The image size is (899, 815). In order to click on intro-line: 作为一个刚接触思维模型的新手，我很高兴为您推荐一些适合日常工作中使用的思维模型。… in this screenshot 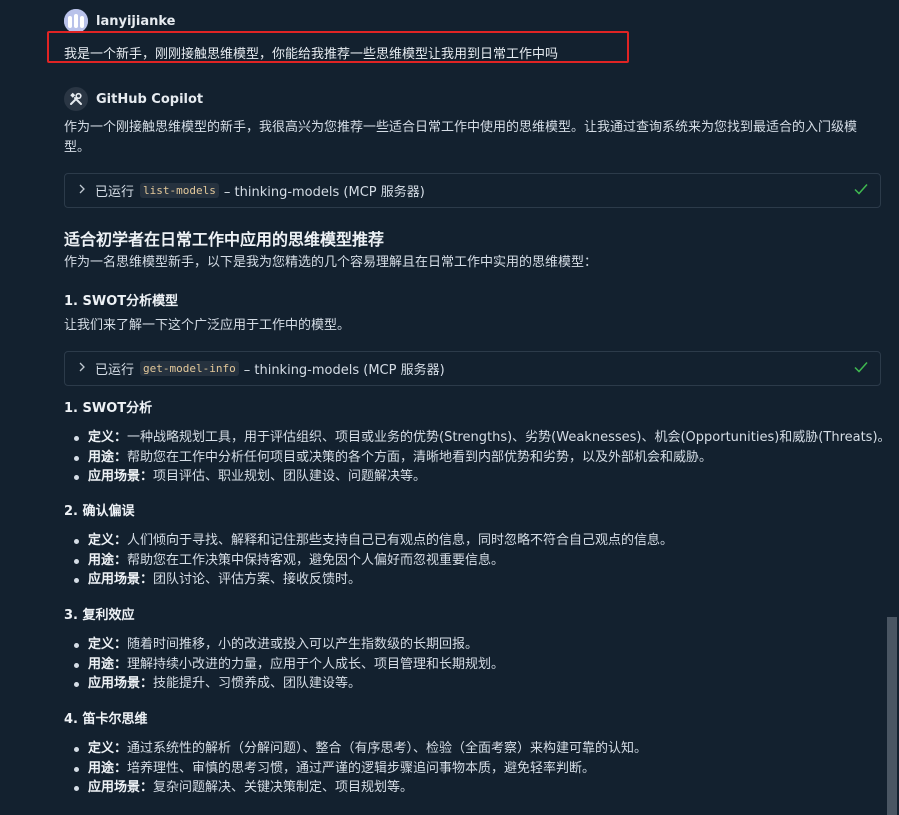, I will do `click(461, 127)`.